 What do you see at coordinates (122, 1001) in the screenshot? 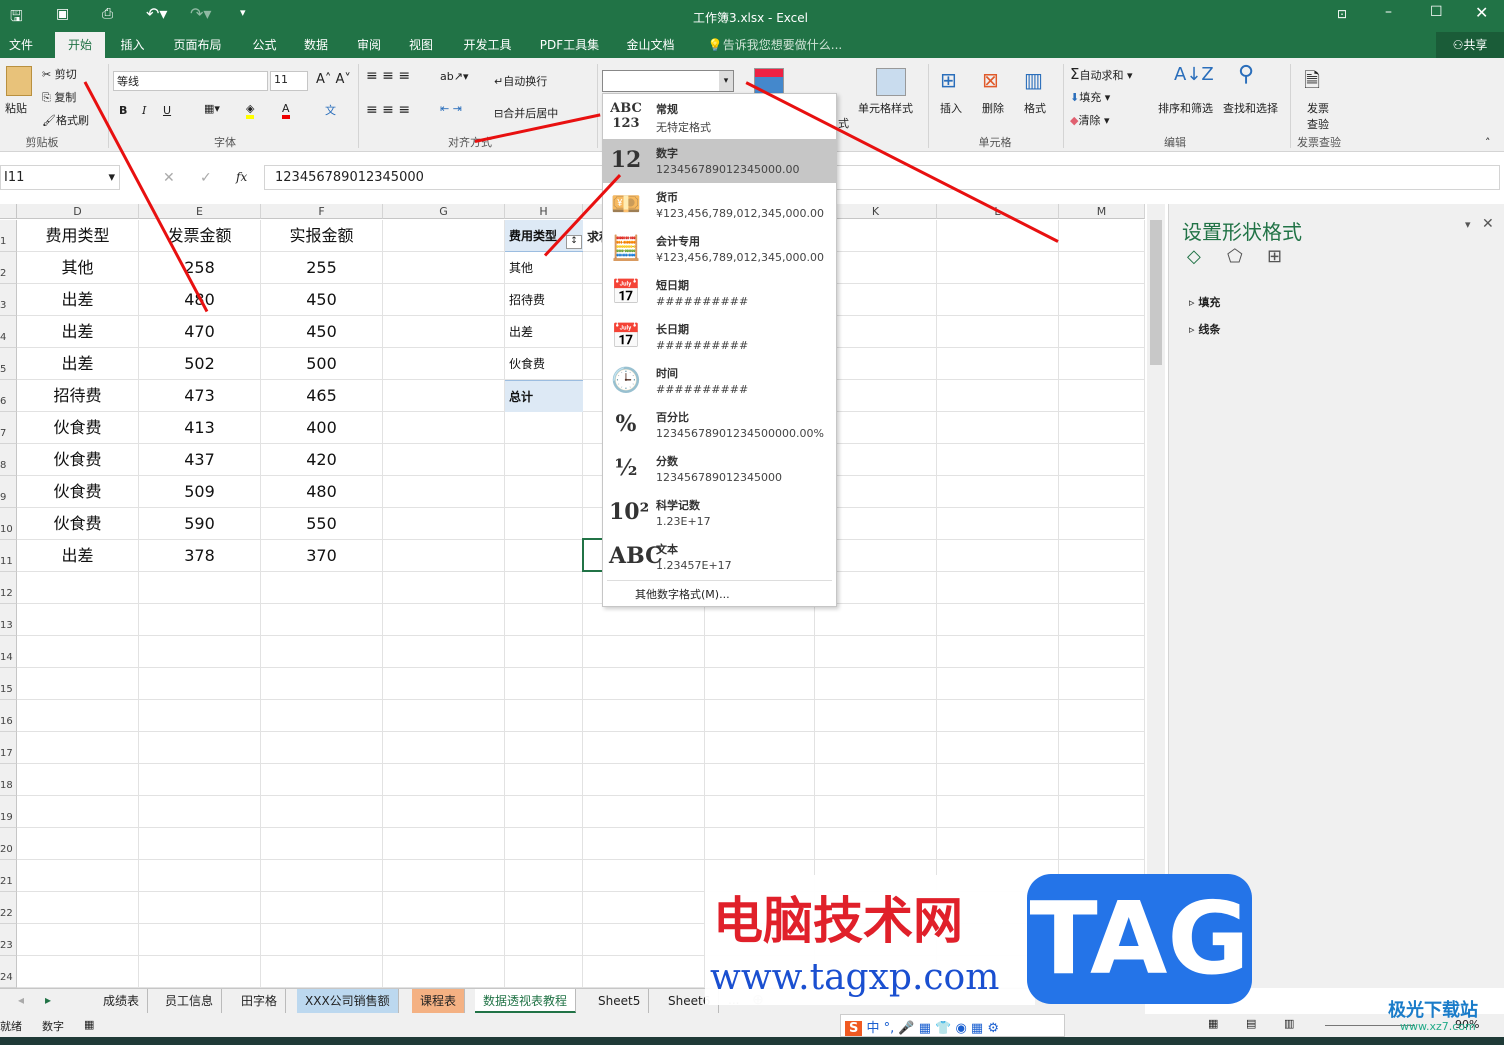
I see `sheet-tab: 成绩表` at bounding box center [122, 1001].